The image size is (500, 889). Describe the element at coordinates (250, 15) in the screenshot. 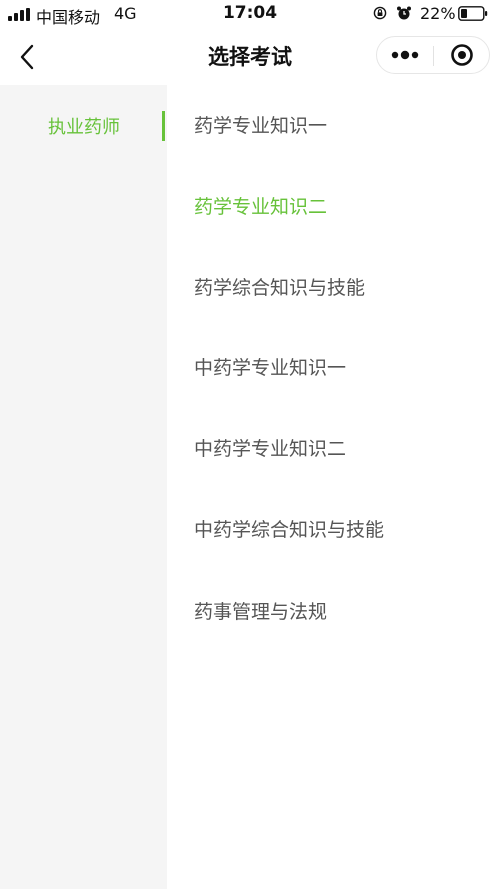

I see `status-bar: 中国移动 4G 17:04 22%` at that location.